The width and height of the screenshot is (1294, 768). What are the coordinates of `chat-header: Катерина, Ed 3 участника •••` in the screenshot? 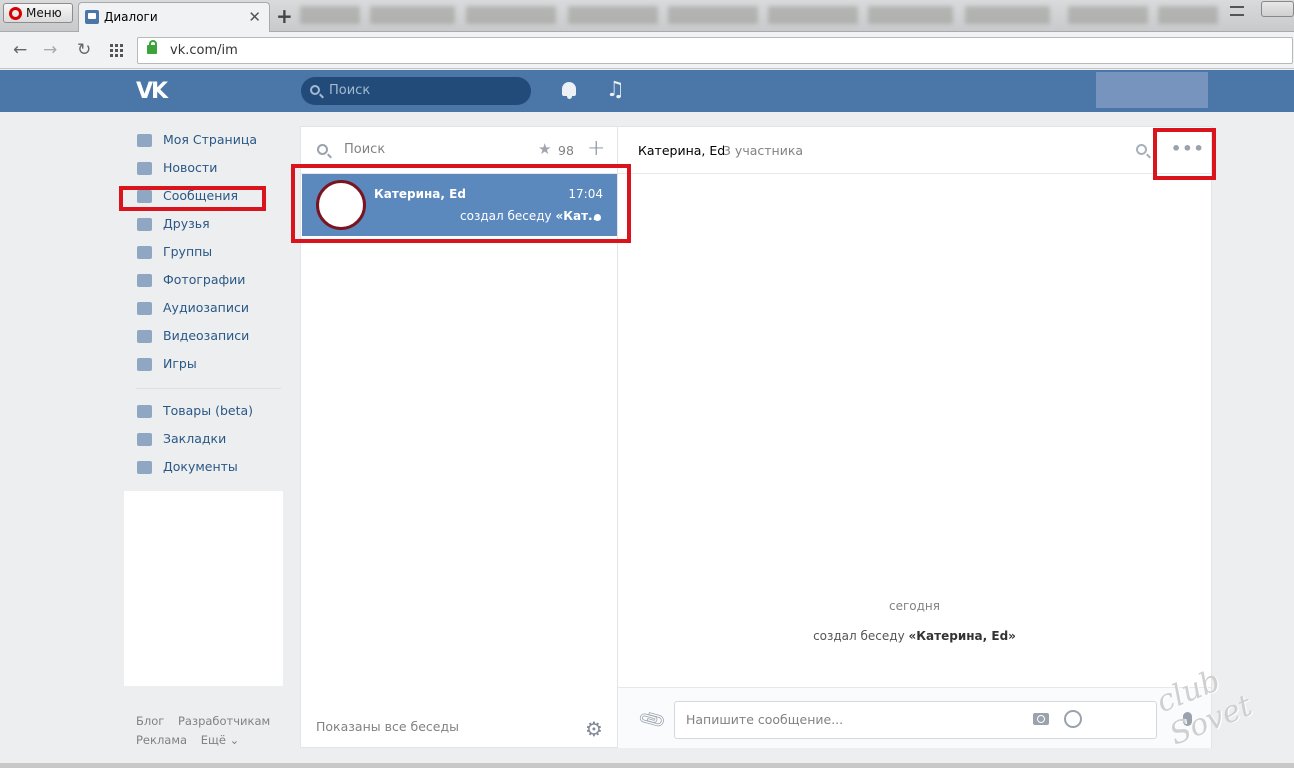 It's located at (914, 150).